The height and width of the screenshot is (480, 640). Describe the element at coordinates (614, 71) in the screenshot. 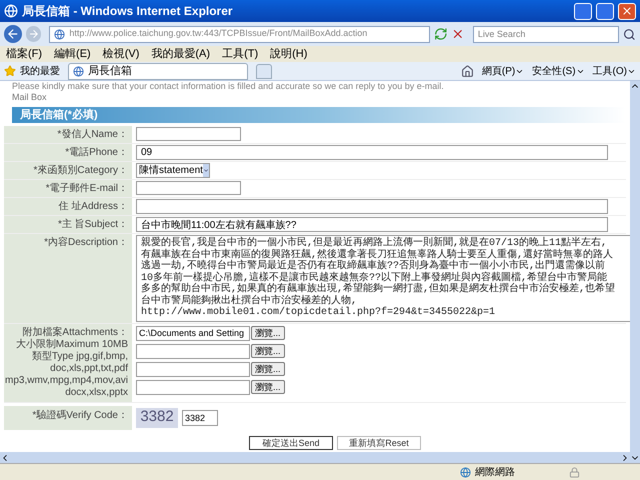

I see `command-menu: 工具(O)` at that location.